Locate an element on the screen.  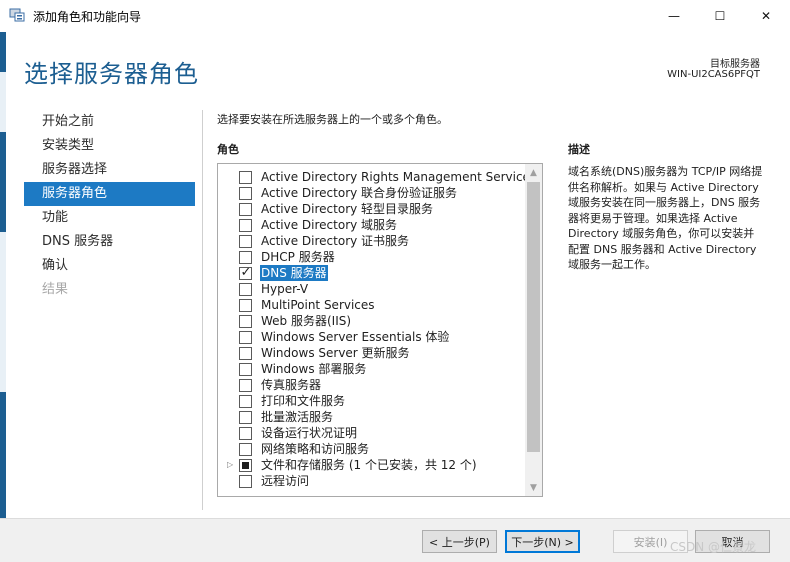
role-item: 远程访问 is located at coordinates (371, 481).